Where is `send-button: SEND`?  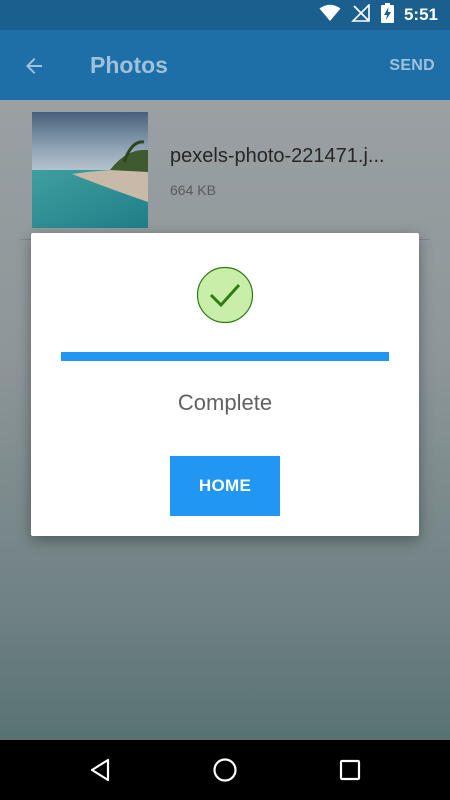
send-button: SEND is located at coordinates (412, 66).